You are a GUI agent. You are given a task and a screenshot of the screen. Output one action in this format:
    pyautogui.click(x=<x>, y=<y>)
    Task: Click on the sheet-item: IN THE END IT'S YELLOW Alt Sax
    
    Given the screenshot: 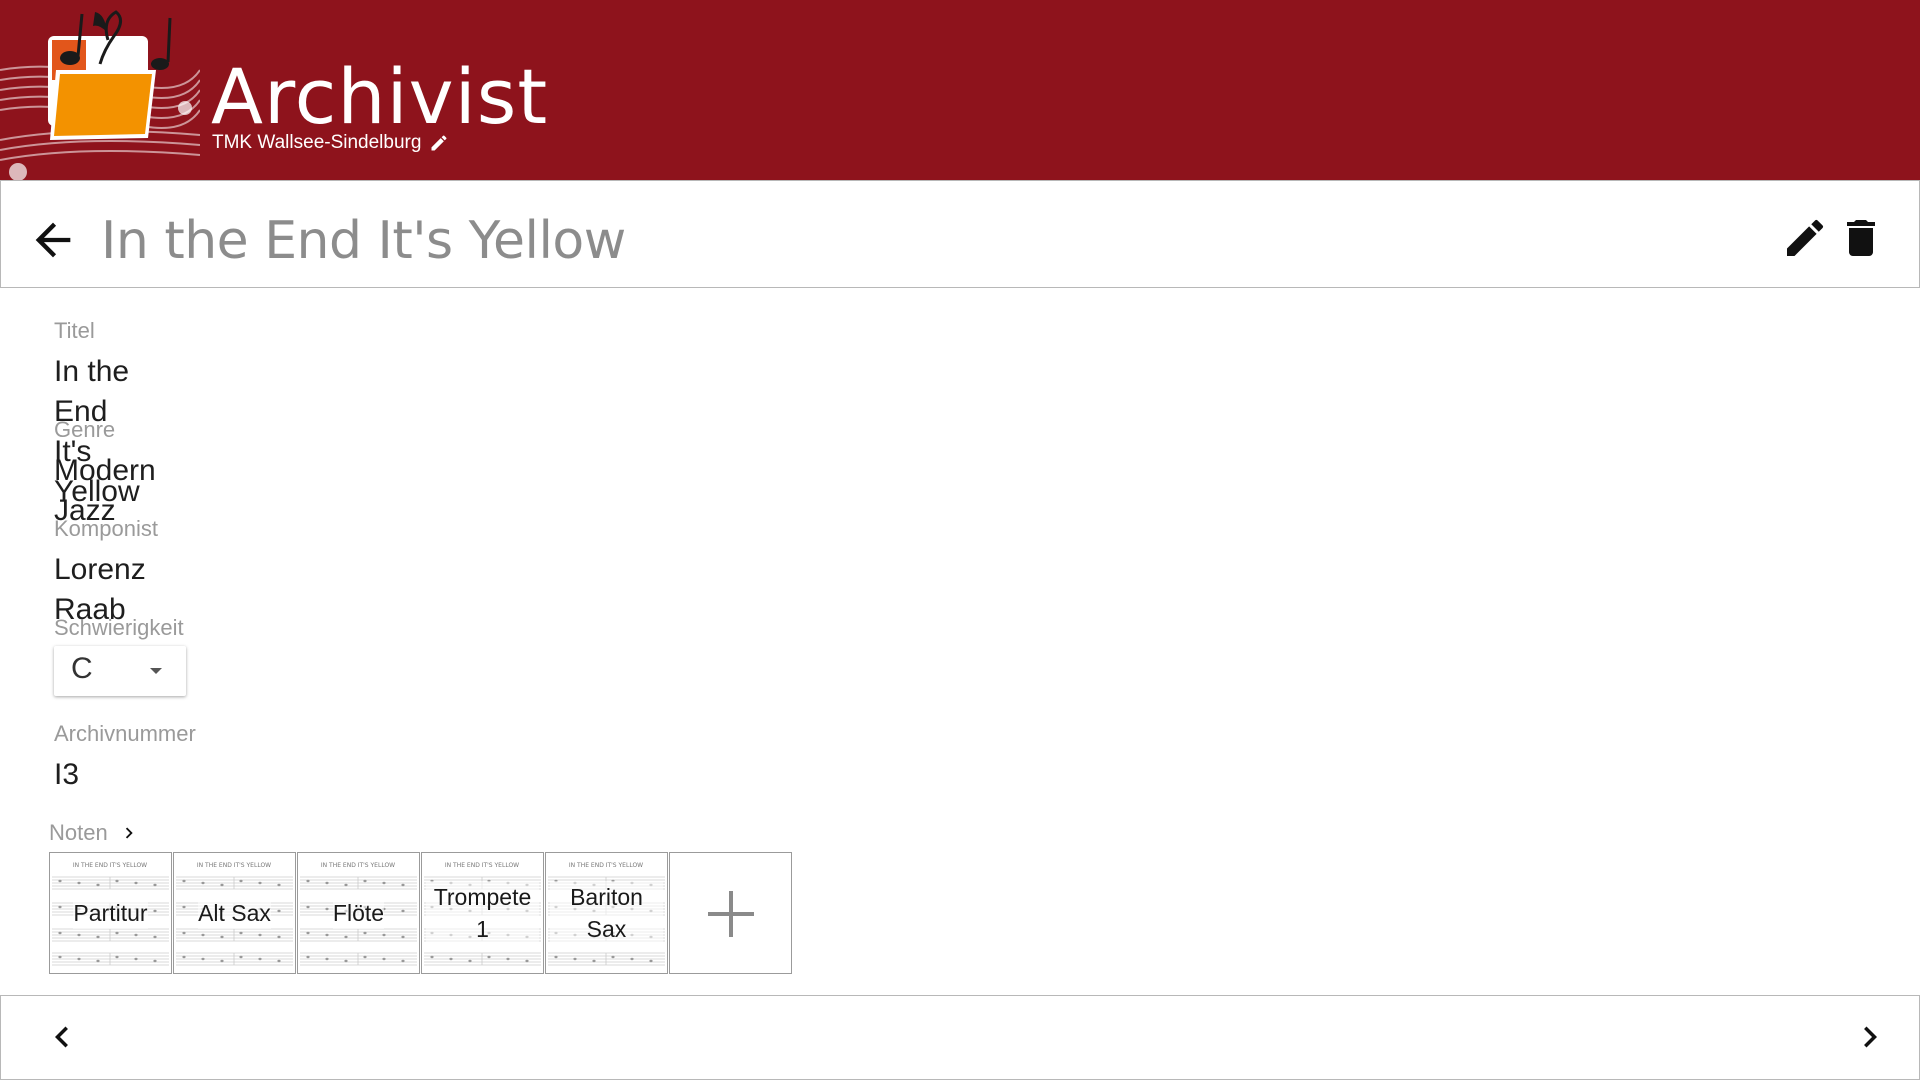 What is the action you would take?
    pyautogui.click(x=234, y=913)
    